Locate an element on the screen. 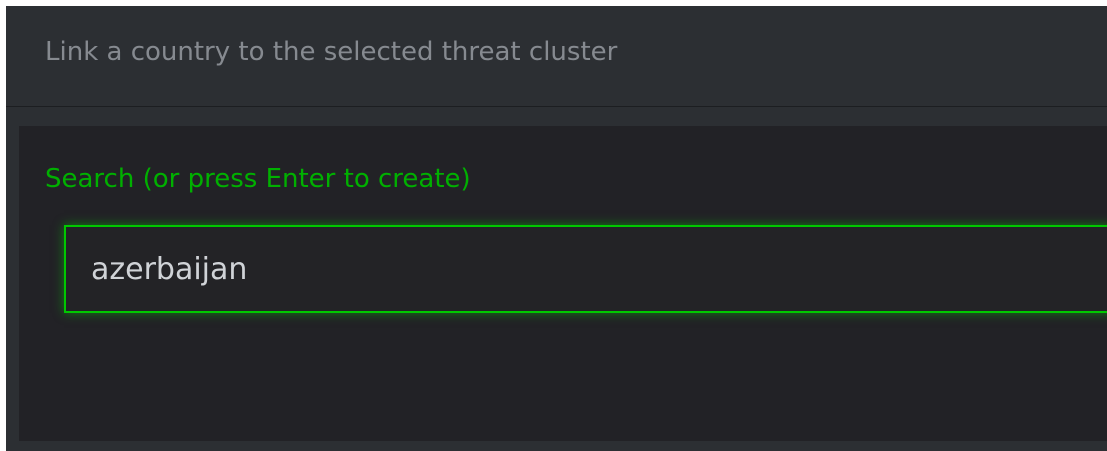  search-label: Search (or press Enter to create) is located at coordinates (258, 179).